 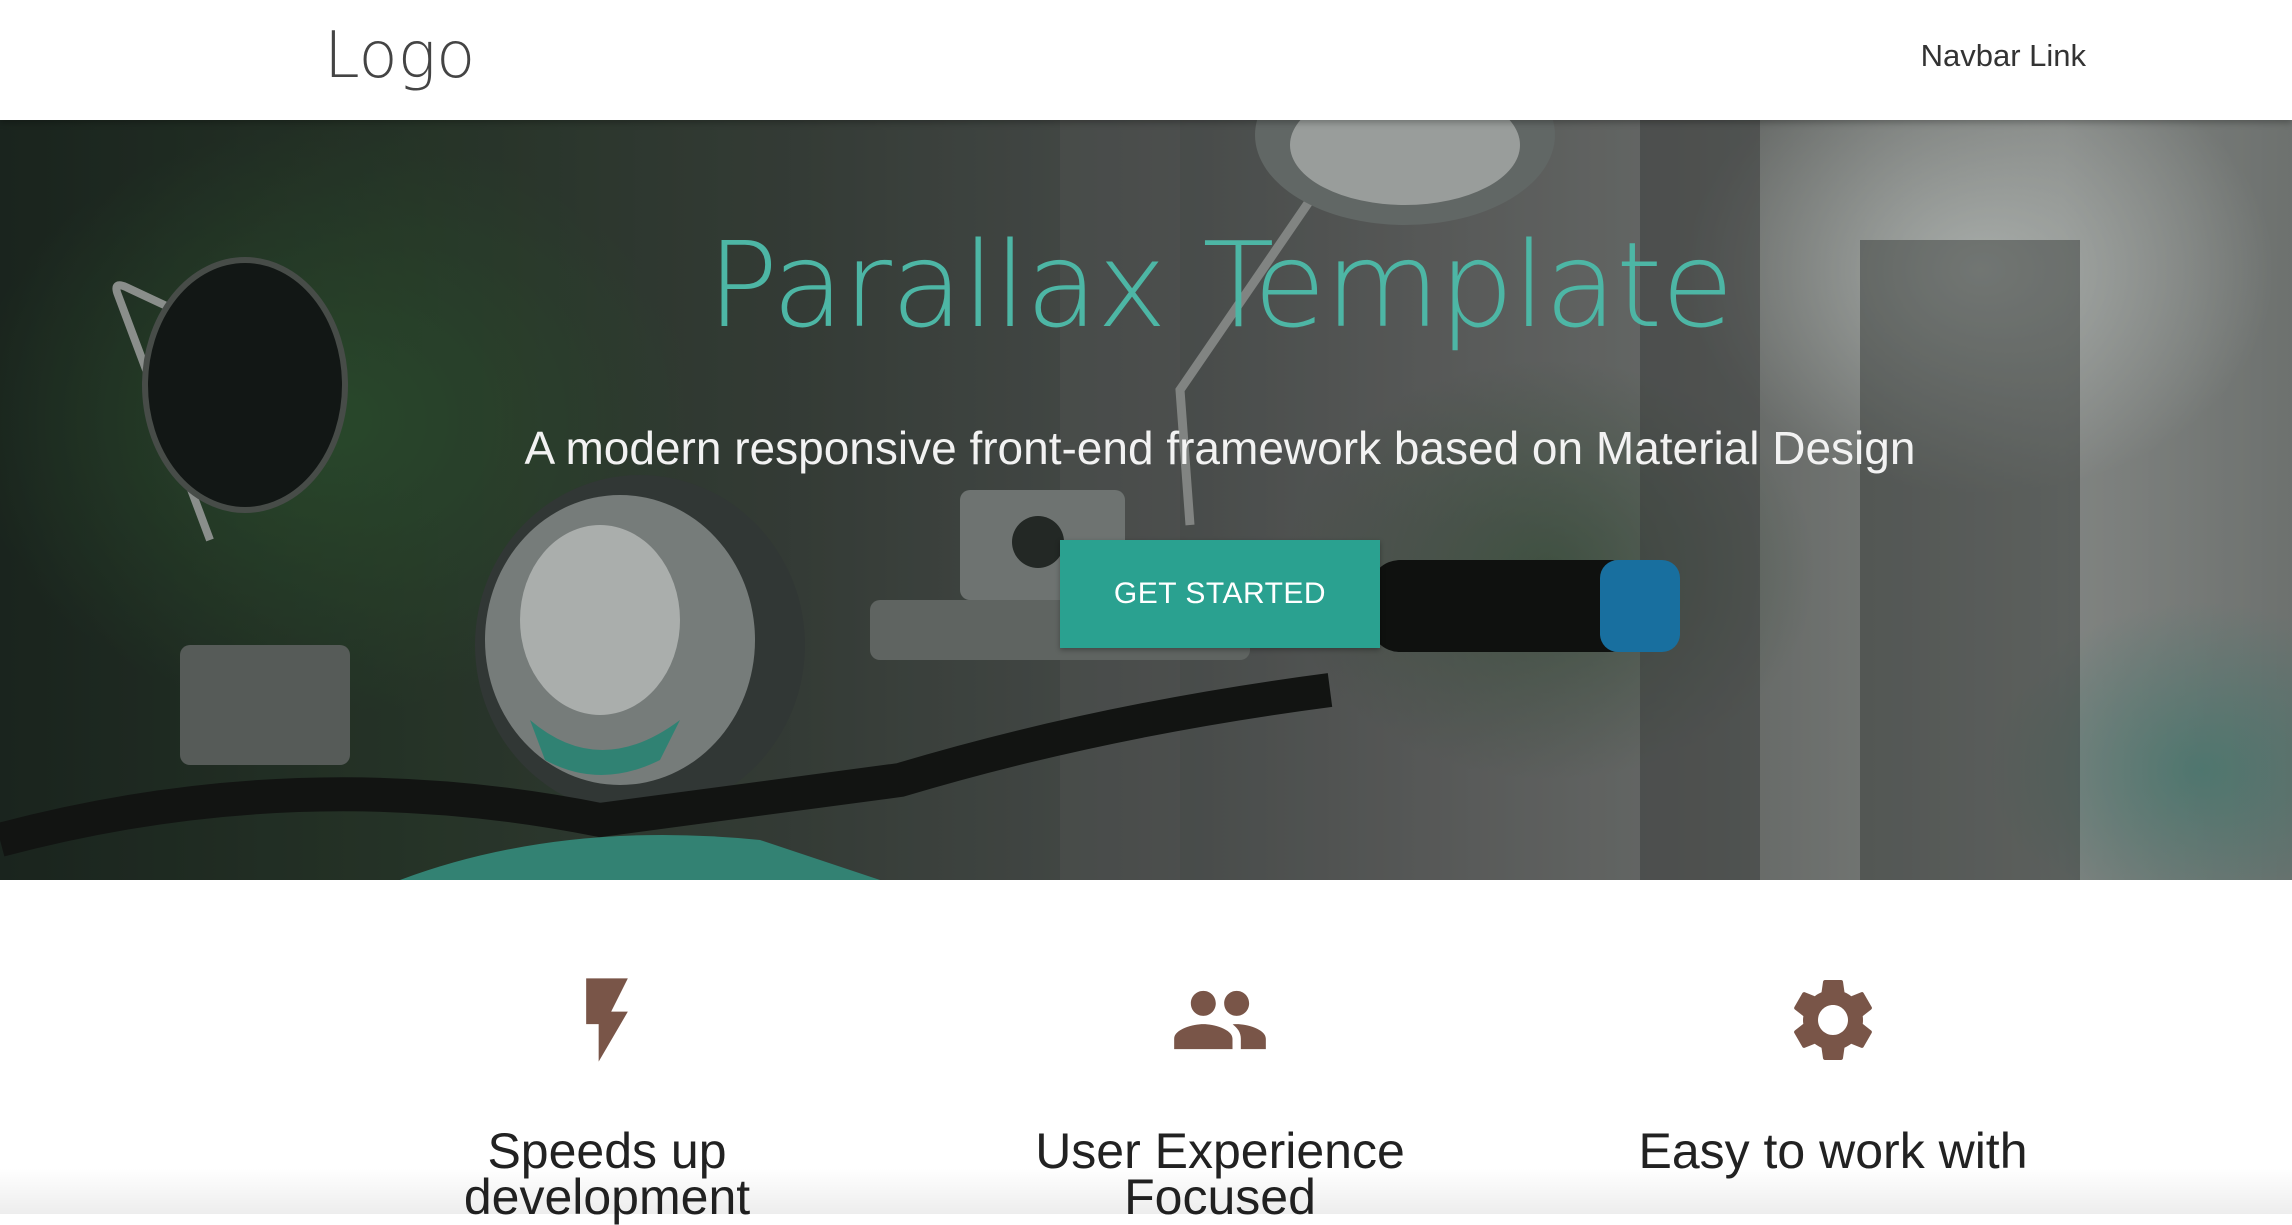 What do you see at coordinates (1833, 1020) in the screenshot?
I see `settings-icon` at bounding box center [1833, 1020].